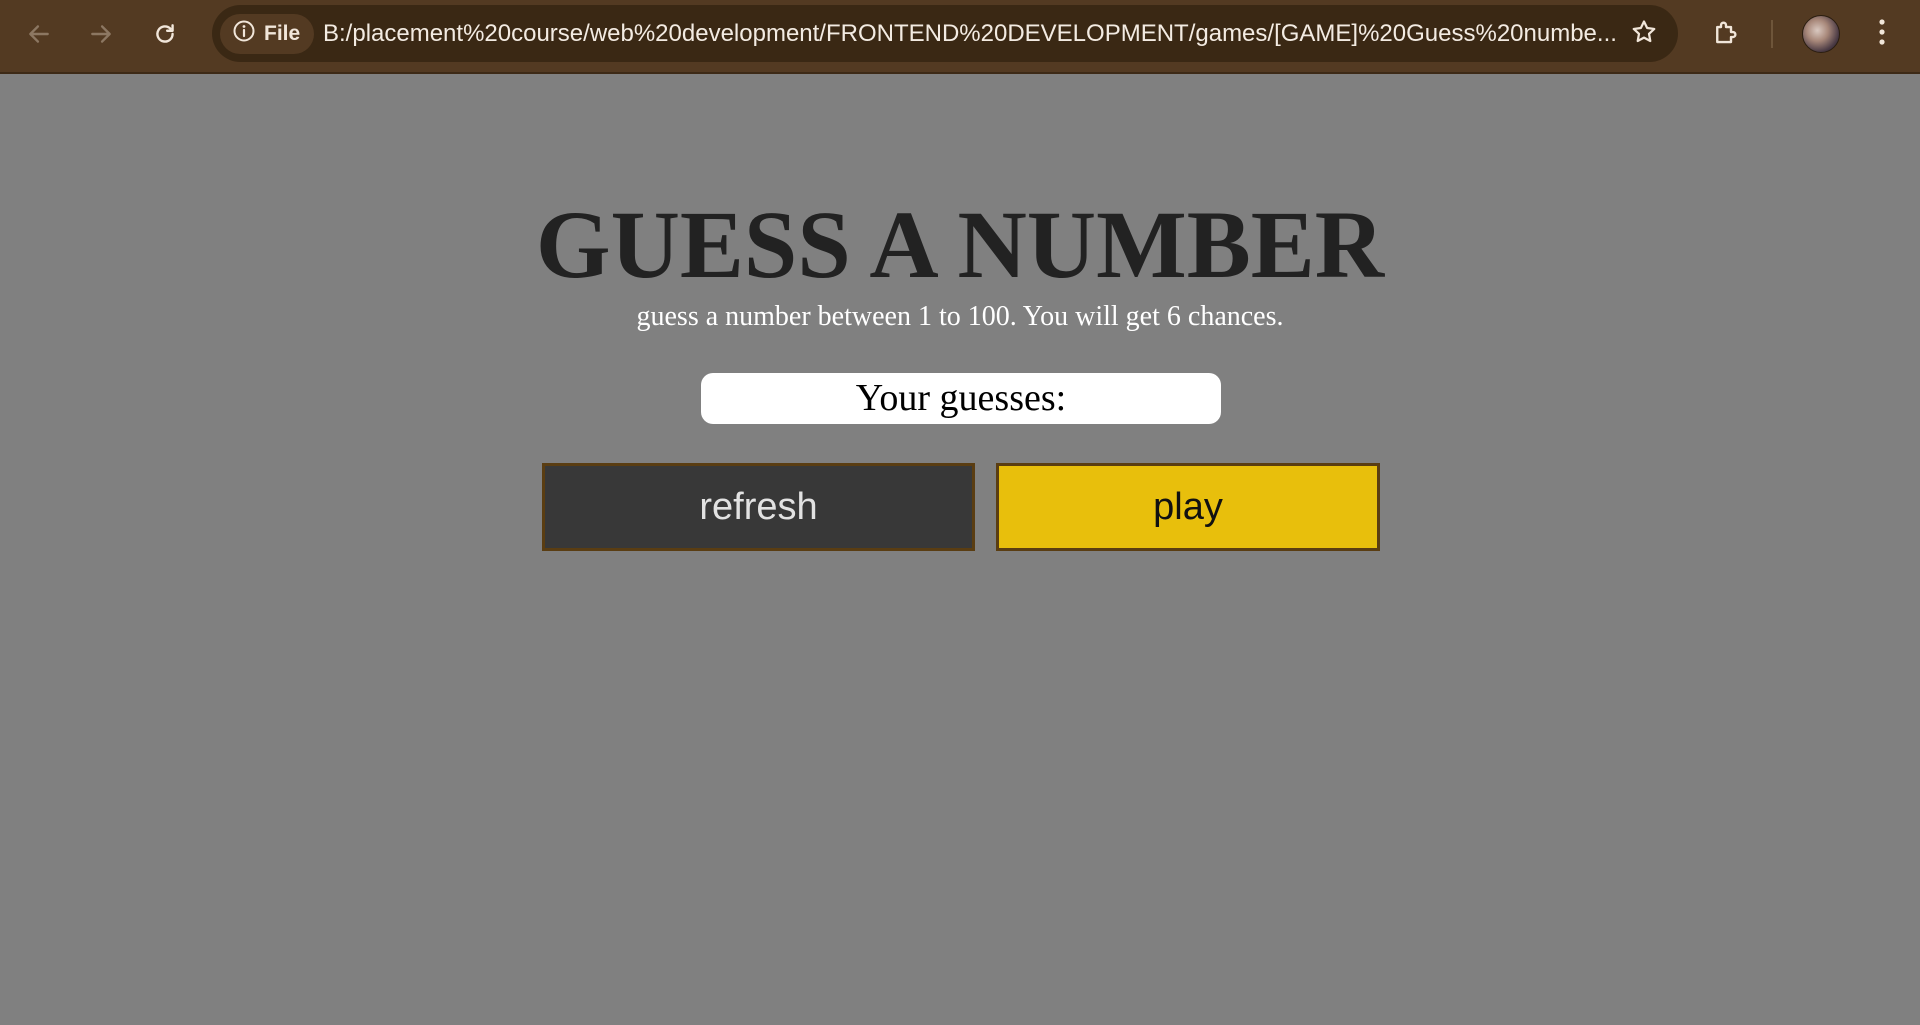  What do you see at coordinates (1772, 34) in the screenshot?
I see `toolbar-divider` at bounding box center [1772, 34].